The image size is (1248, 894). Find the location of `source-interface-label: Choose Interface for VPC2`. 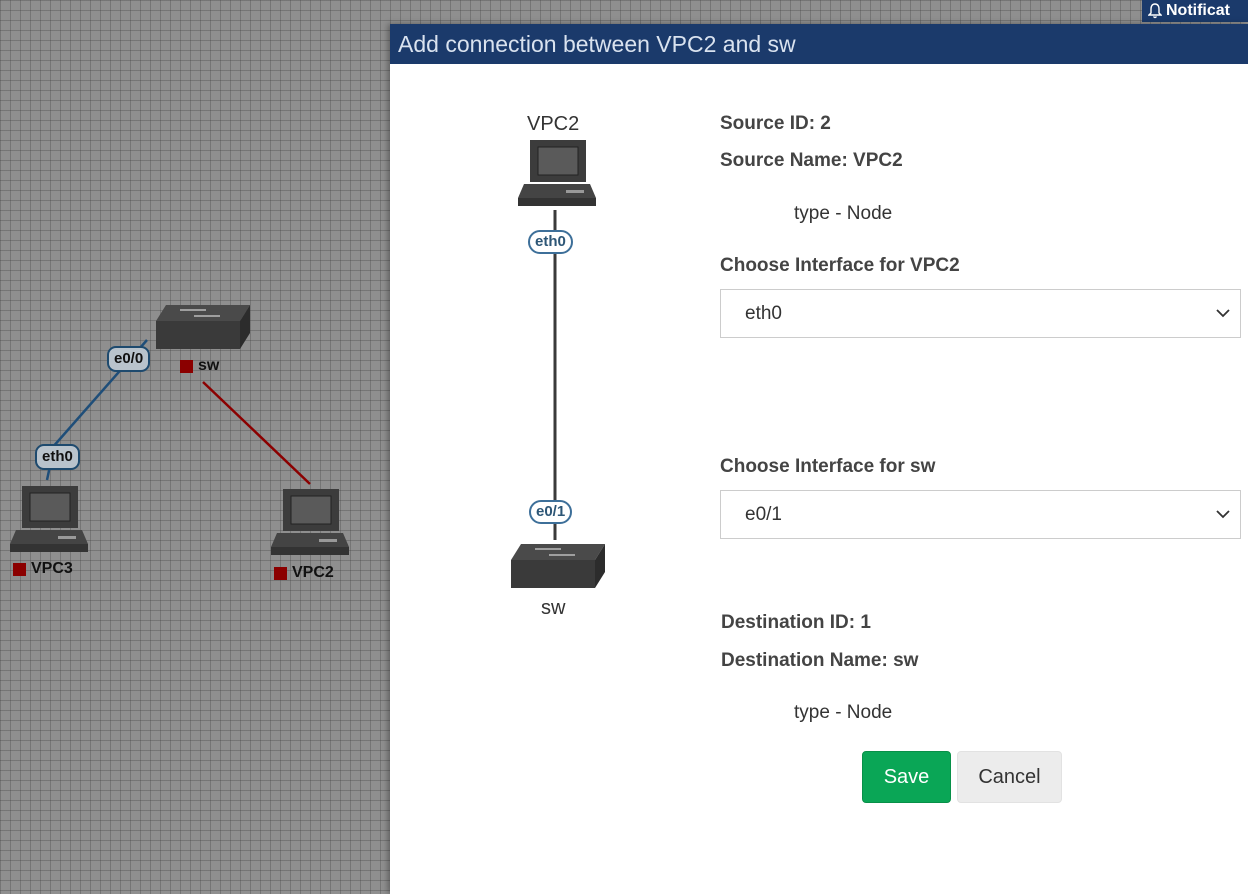

source-interface-label: Choose Interface for VPC2 is located at coordinates (840, 265).